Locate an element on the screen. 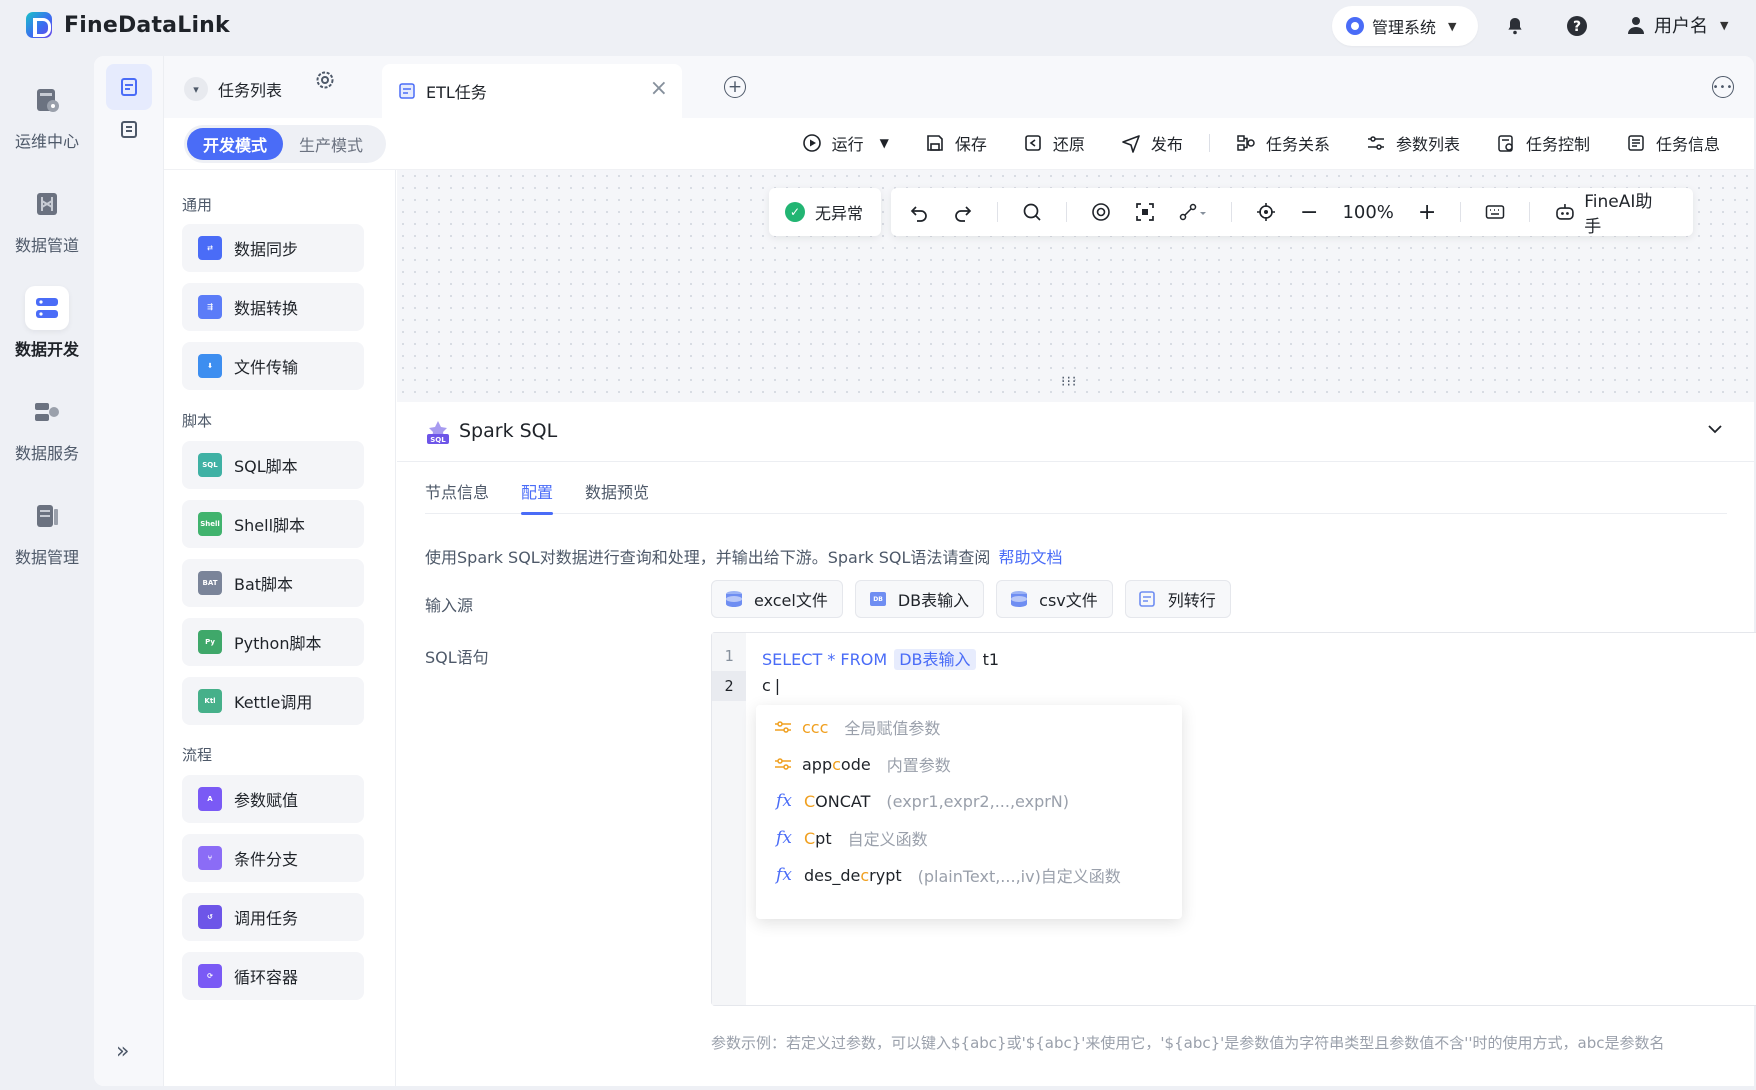 Image resolution: width=1756 pixels, height=1090 pixels. suggestion-item: appcode 内置参数 is located at coordinates (862, 764).